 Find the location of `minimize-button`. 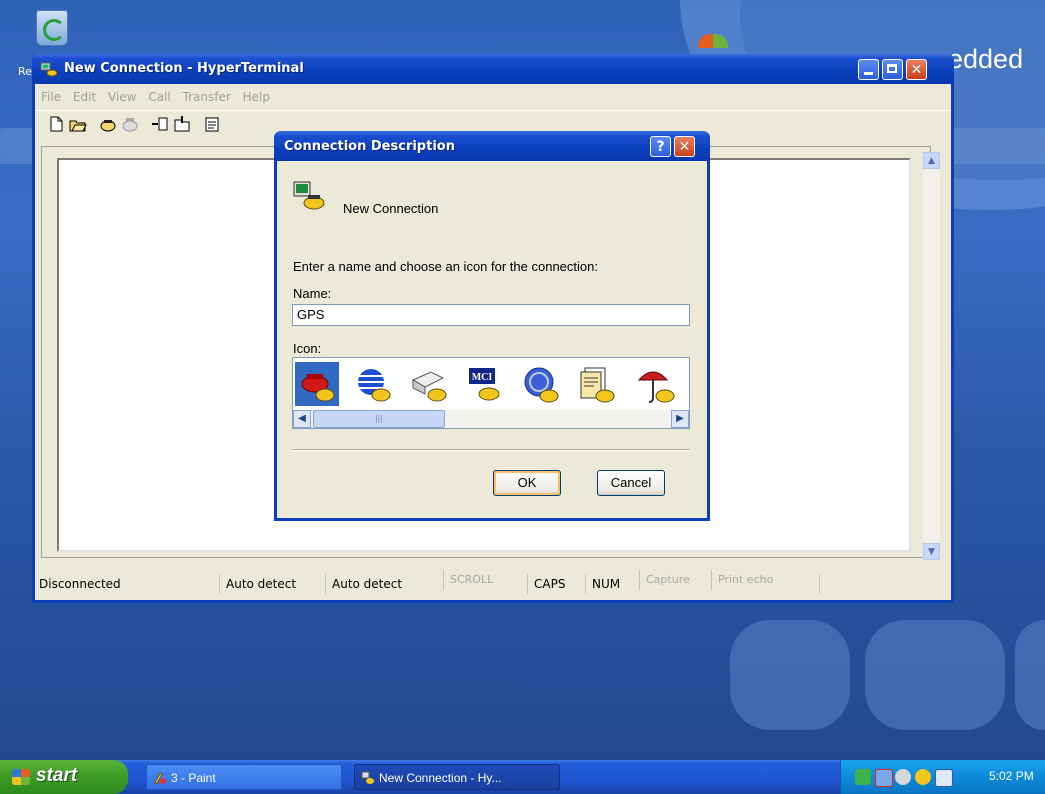

minimize-button is located at coordinates (868, 69).